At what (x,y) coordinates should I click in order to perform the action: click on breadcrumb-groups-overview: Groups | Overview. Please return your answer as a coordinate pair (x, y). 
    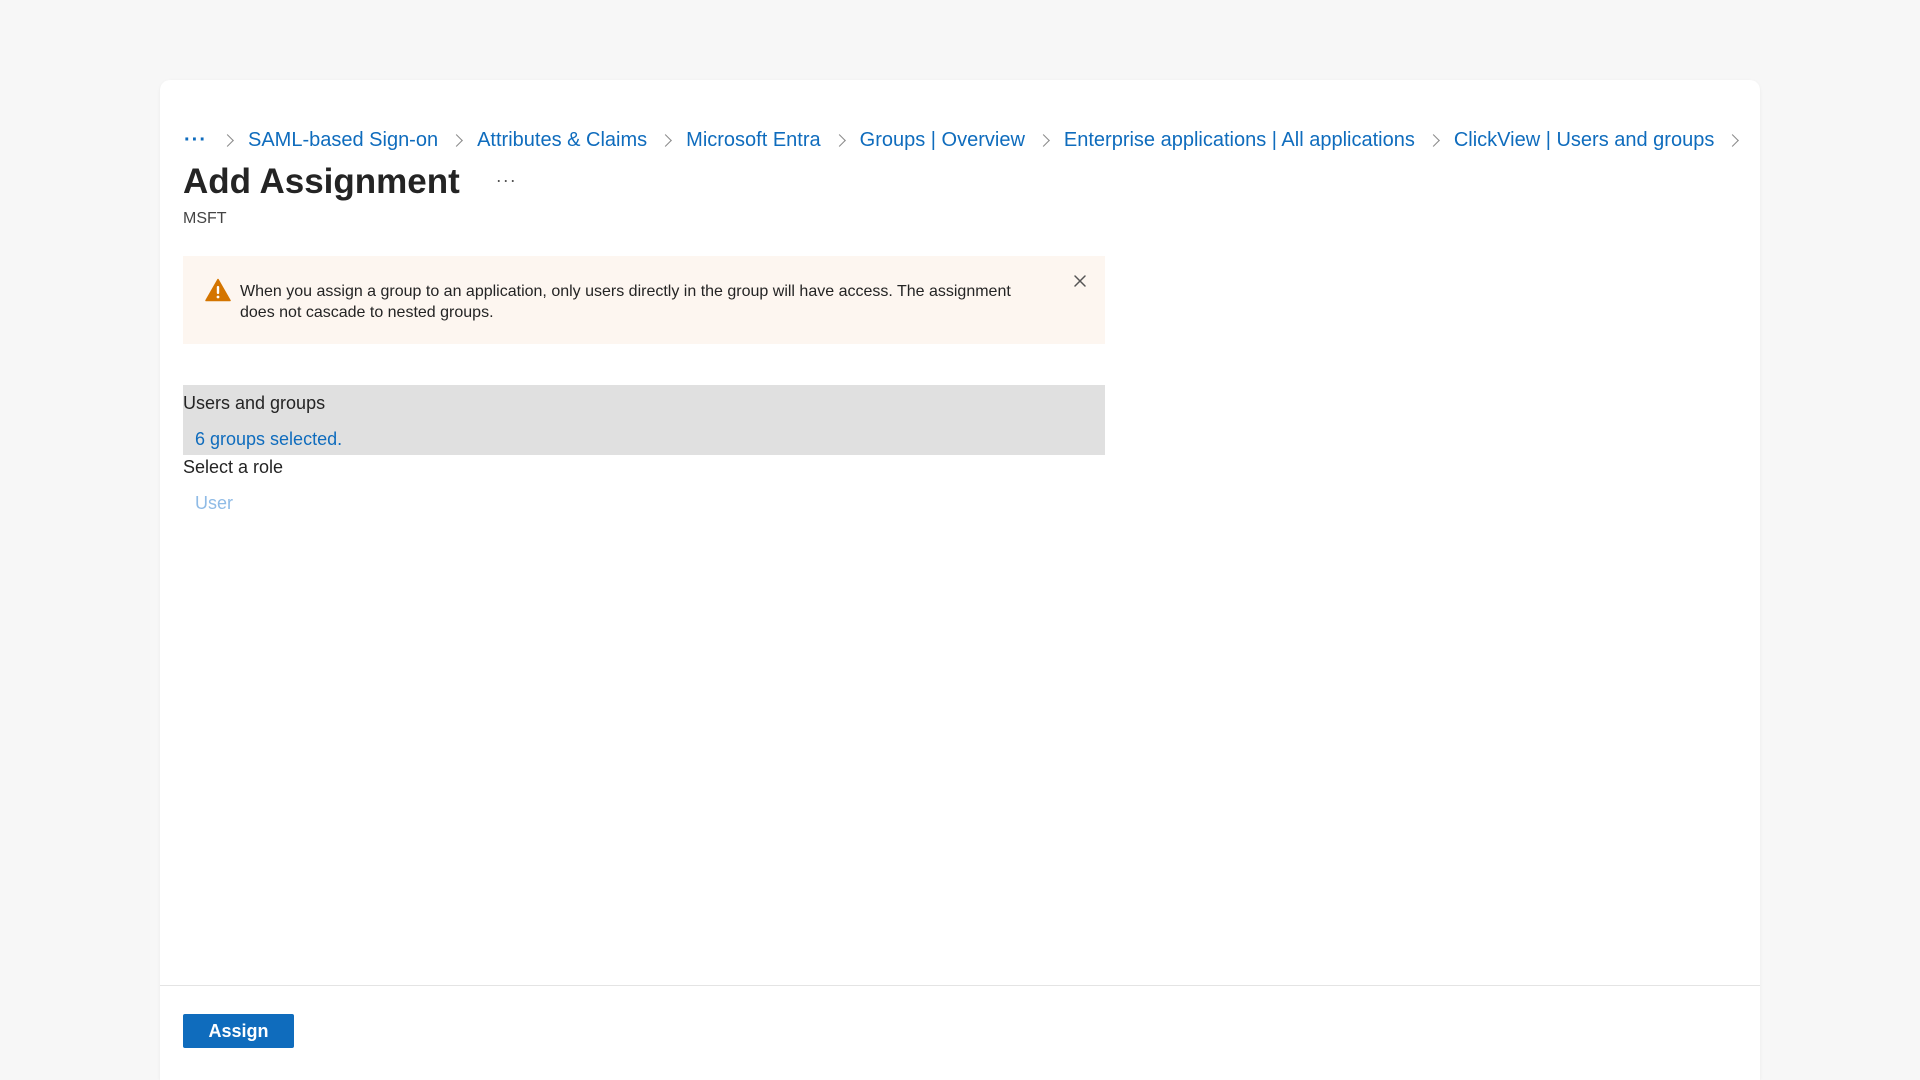
    Looking at the image, I should click on (942, 140).